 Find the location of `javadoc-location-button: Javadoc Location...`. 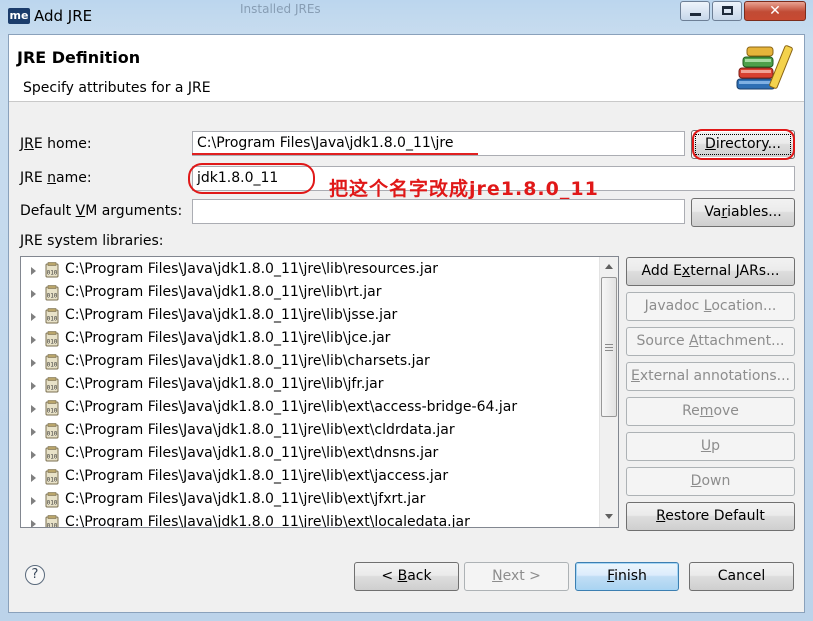

javadoc-location-button: Javadoc Location... is located at coordinates (710, 306).